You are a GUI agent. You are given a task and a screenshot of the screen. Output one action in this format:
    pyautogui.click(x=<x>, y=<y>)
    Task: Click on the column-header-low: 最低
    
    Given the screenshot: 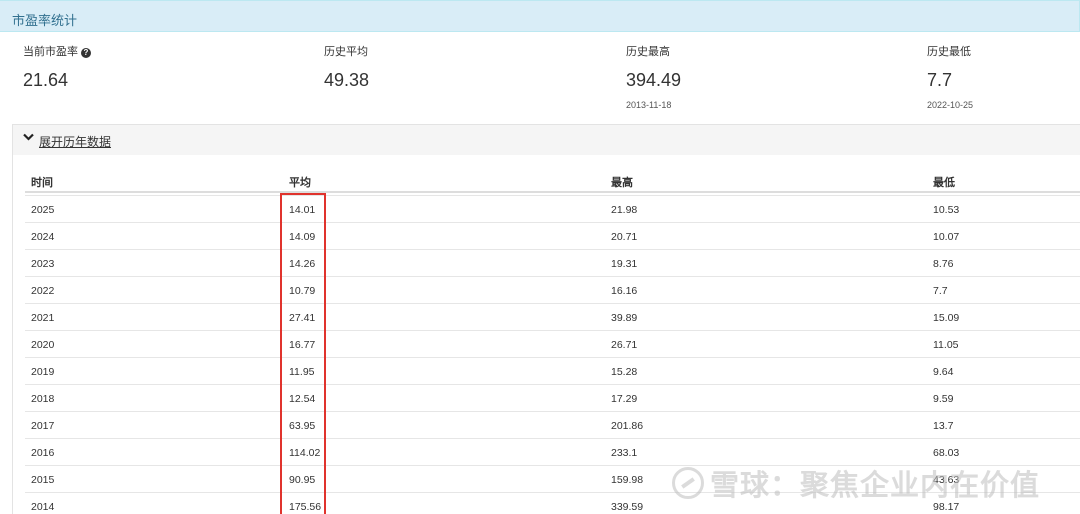 What is the action you would take?
    pyautogui.click(x=944, y=182)
    